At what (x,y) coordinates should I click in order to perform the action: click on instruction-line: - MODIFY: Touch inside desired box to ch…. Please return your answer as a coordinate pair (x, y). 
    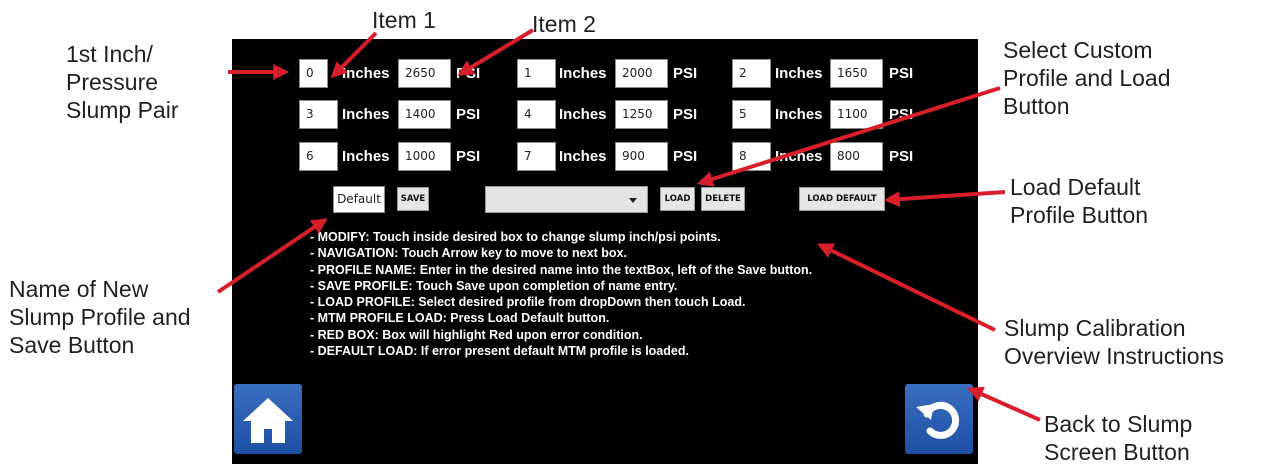
    Looking at the image, I should click on (515, 237).